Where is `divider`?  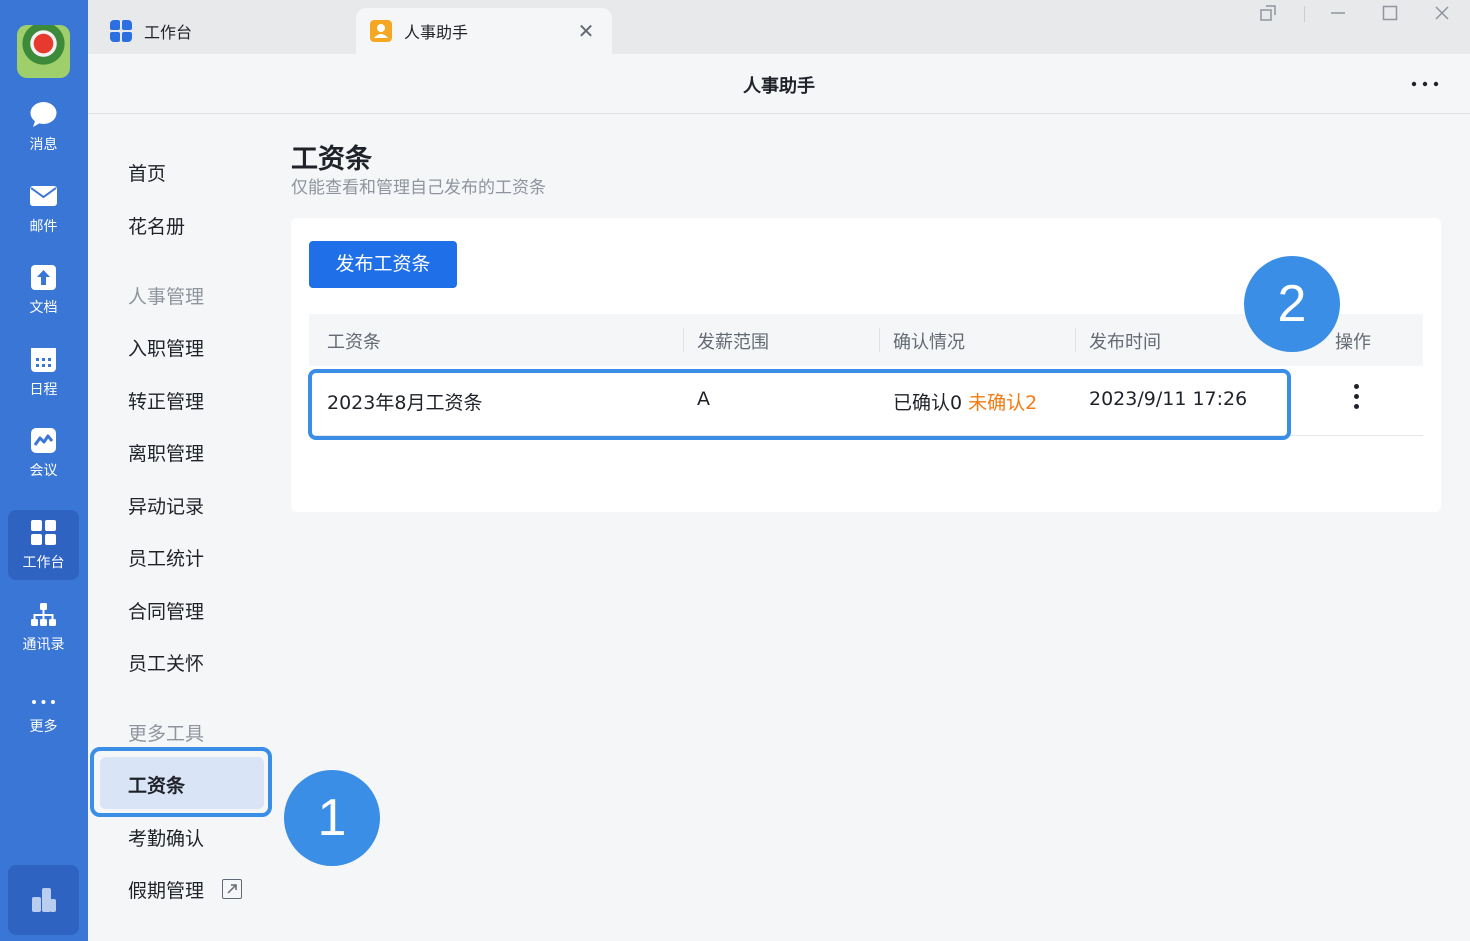 divider is located at coordinates (1304, 14).